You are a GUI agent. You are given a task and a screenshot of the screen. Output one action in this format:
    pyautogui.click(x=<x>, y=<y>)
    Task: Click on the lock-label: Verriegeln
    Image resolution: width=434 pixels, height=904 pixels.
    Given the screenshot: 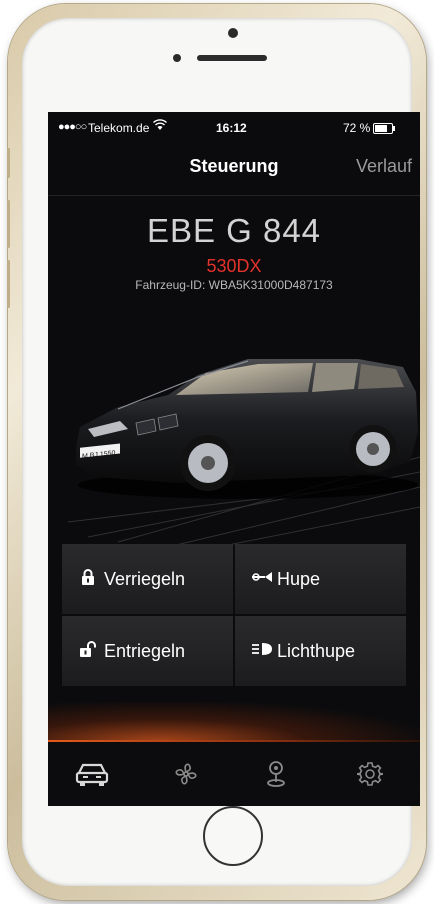 What is the action you would take?
    pyautogui.click(x=145, y=578)
    